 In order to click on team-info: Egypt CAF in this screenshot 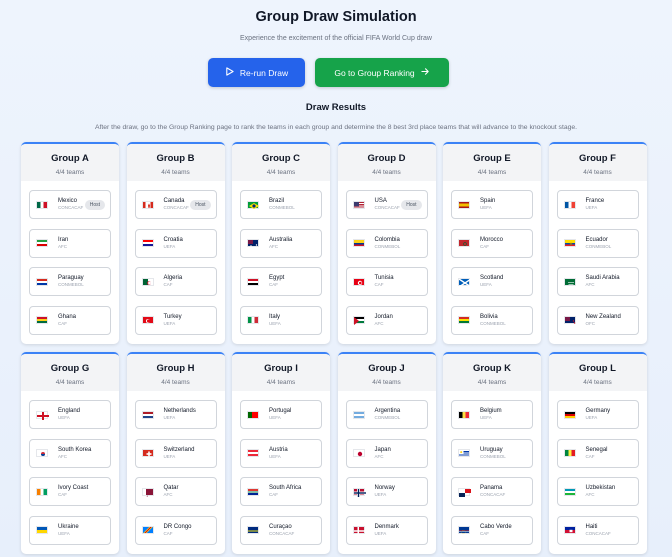, I will do `click(276, 281)`.